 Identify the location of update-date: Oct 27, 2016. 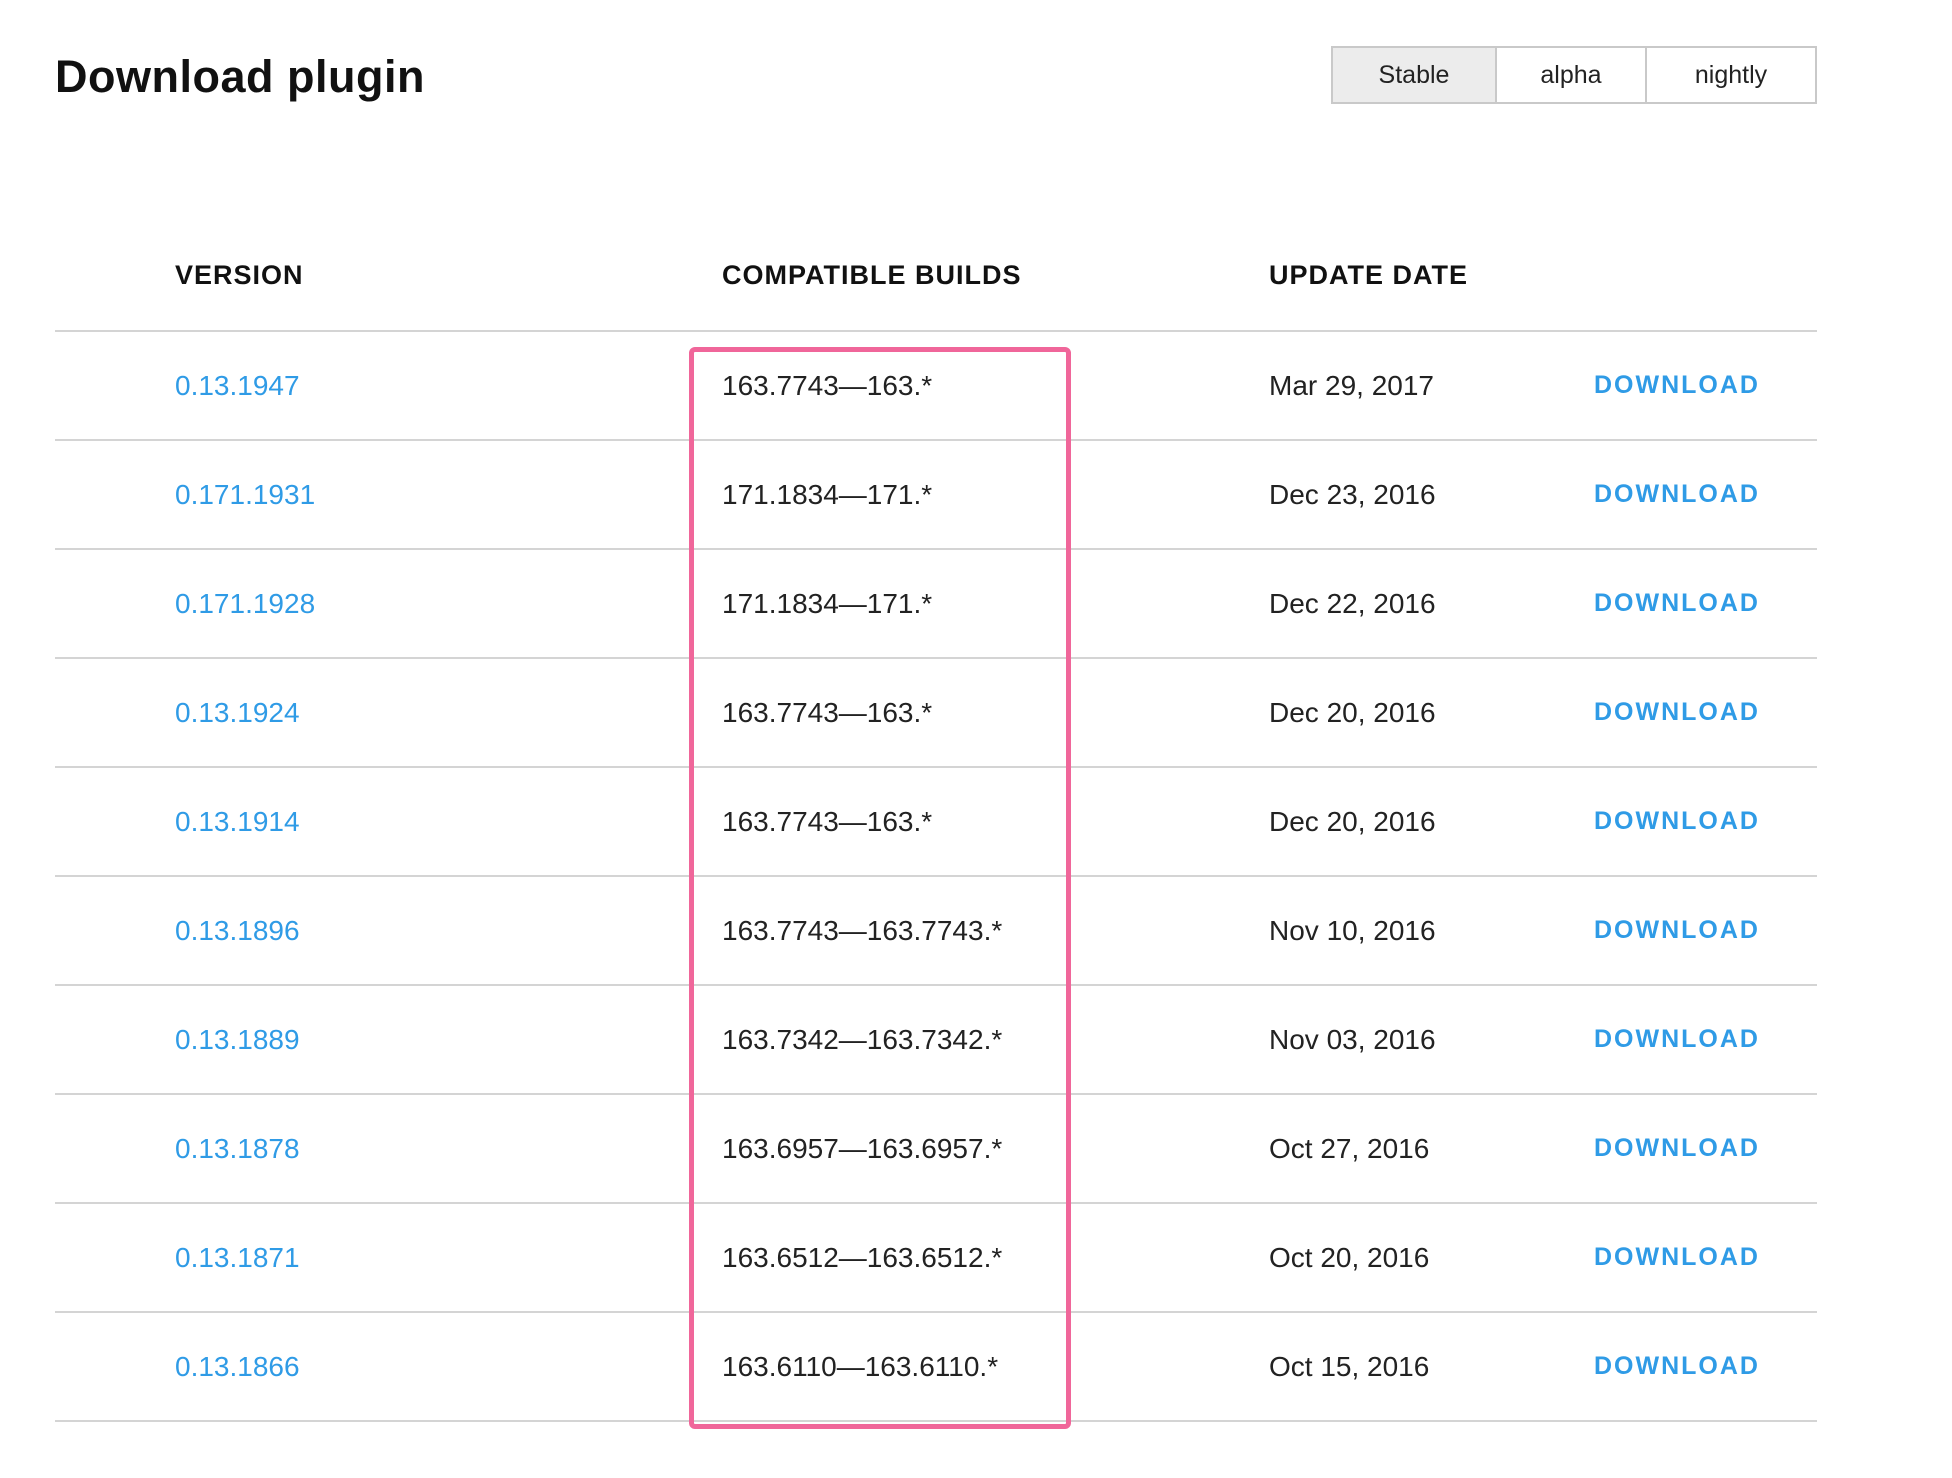
(1349, 1148).